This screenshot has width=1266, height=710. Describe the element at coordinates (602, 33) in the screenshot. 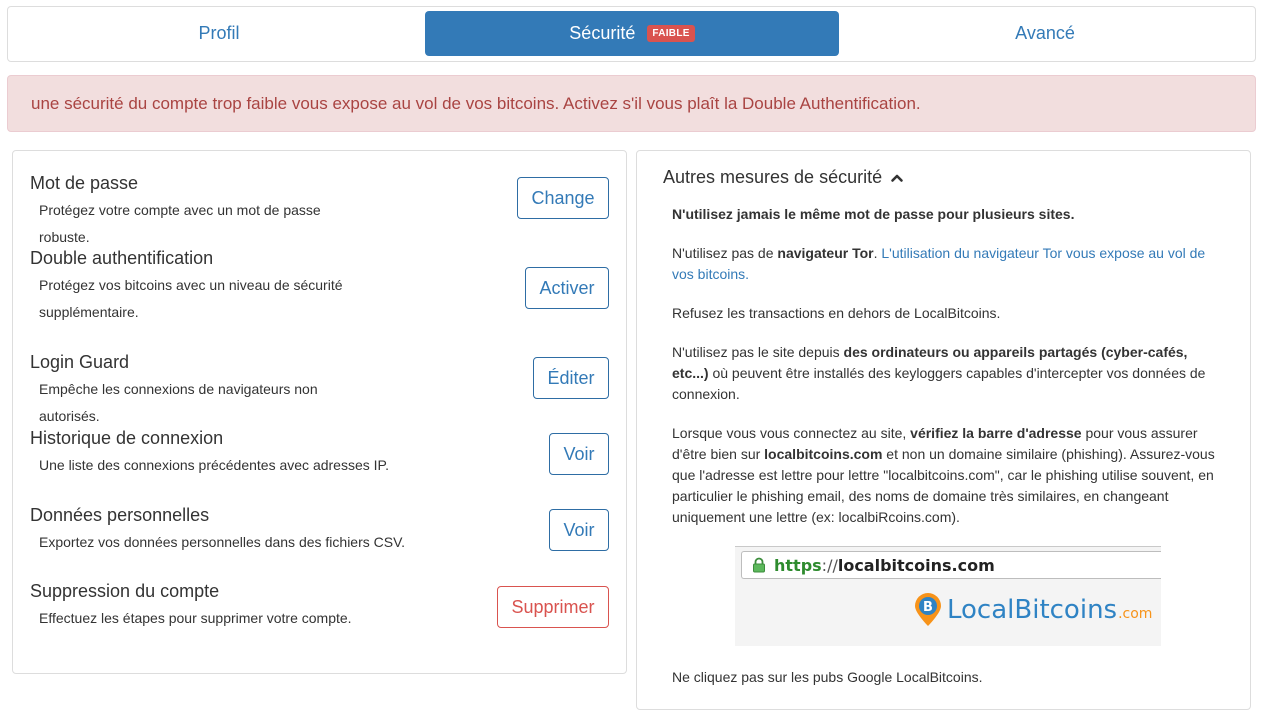

I see `tab-securite-label: Sécurité` at that location.